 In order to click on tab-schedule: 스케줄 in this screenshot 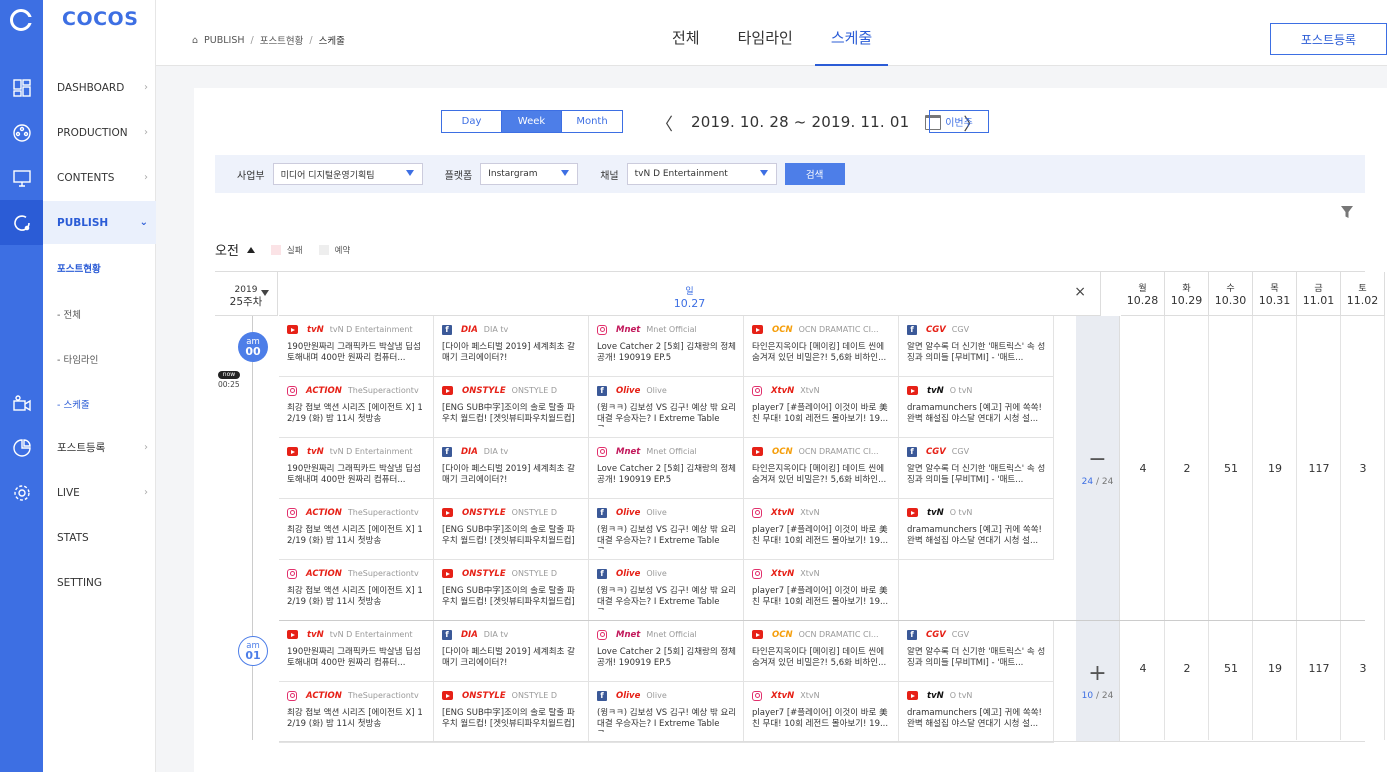, I will do `click(851, 33)`.